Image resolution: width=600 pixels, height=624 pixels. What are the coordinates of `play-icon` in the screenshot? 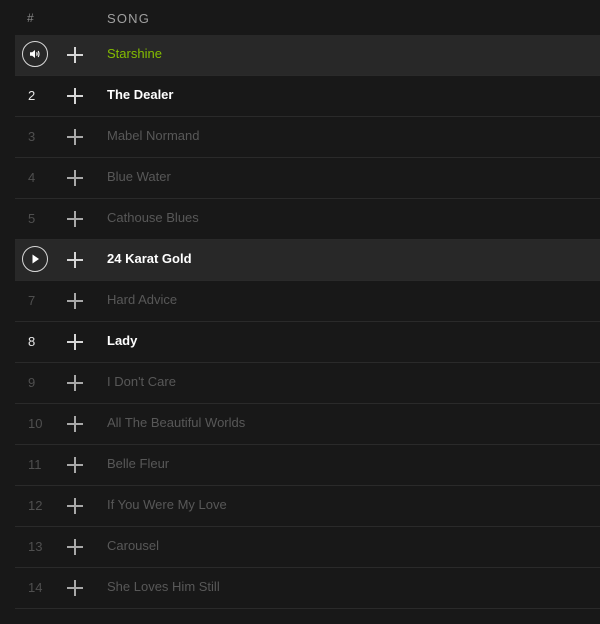 It's located at (35, 259).